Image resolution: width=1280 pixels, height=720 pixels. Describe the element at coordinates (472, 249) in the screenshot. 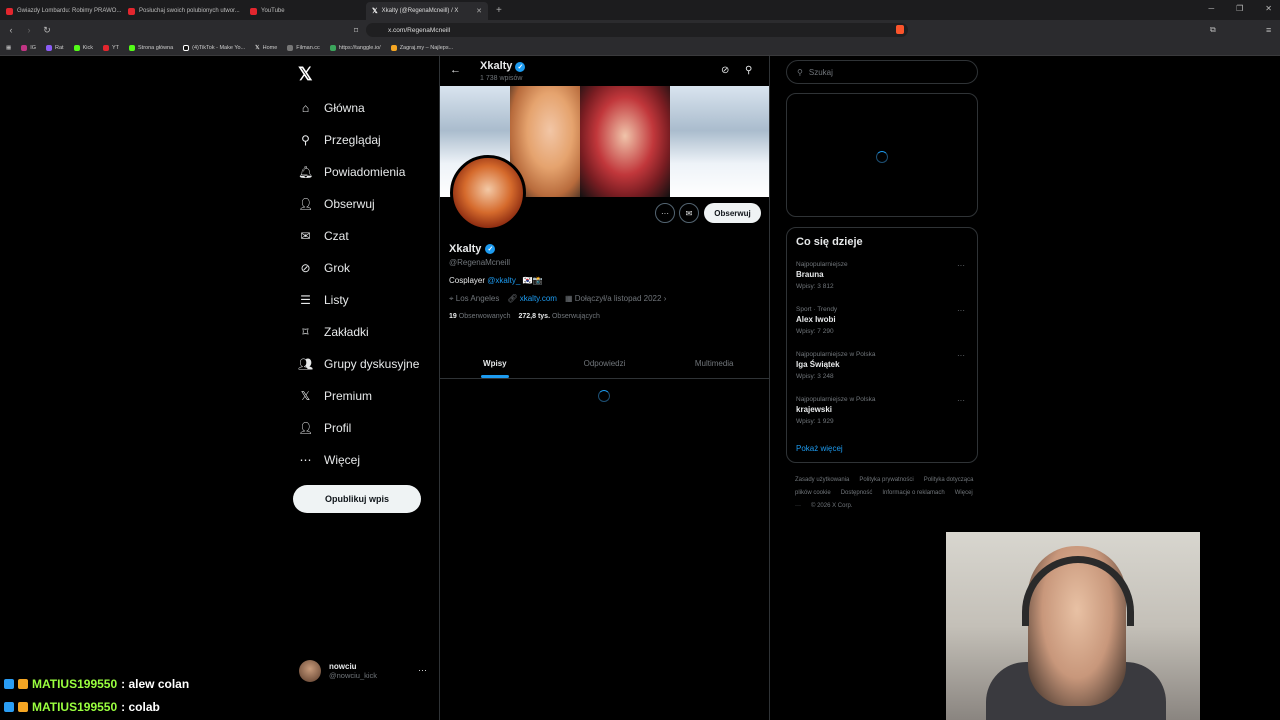

I see `display-name: Xkalty ✓` at that location.